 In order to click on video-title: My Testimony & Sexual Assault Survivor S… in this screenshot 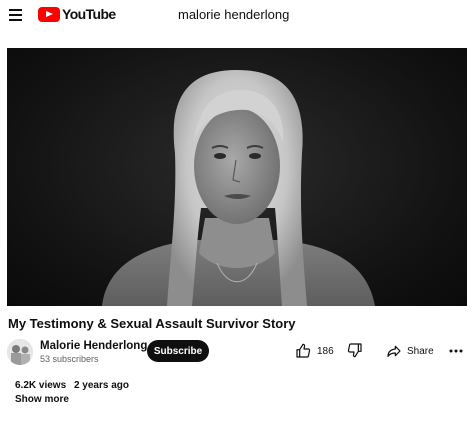, I will do `click(152, 323)`.